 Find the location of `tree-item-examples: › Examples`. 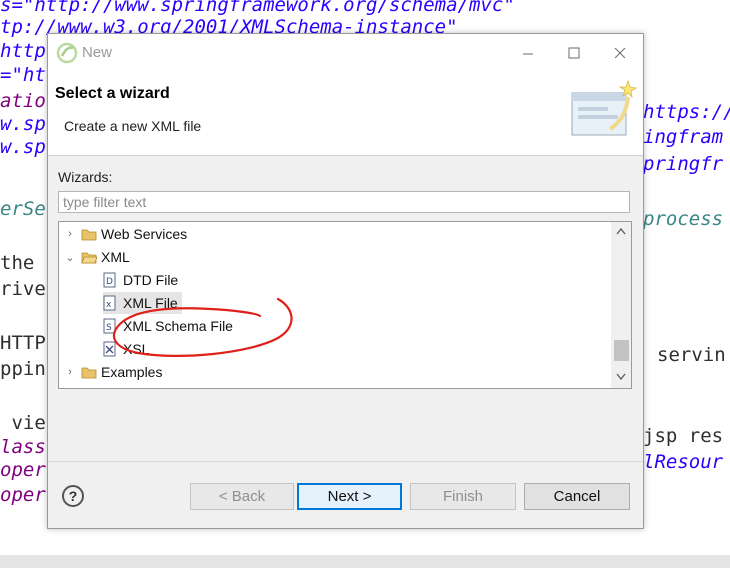

tree-item-examples: › Examples is located at coordinates (112, 372).